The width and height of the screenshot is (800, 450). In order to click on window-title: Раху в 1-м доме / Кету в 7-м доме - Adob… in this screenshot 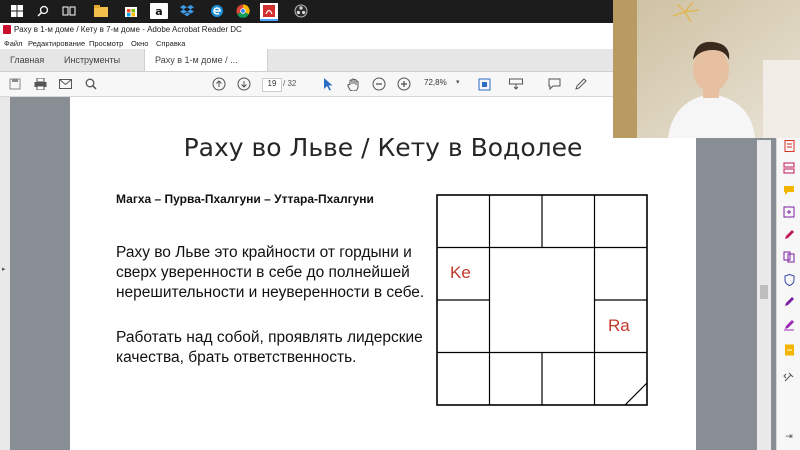, I will do `click(128, 29)`.